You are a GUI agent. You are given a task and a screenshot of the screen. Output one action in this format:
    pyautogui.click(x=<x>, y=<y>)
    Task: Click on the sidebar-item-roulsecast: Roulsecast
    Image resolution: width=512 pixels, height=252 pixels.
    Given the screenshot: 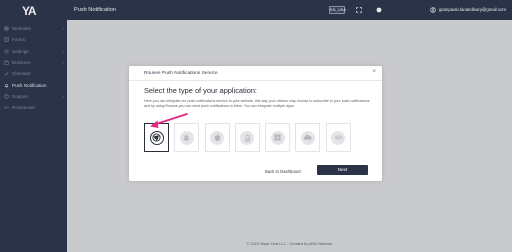 What is the action you would take?
    pyautogui.click(x=33, y=107)
    